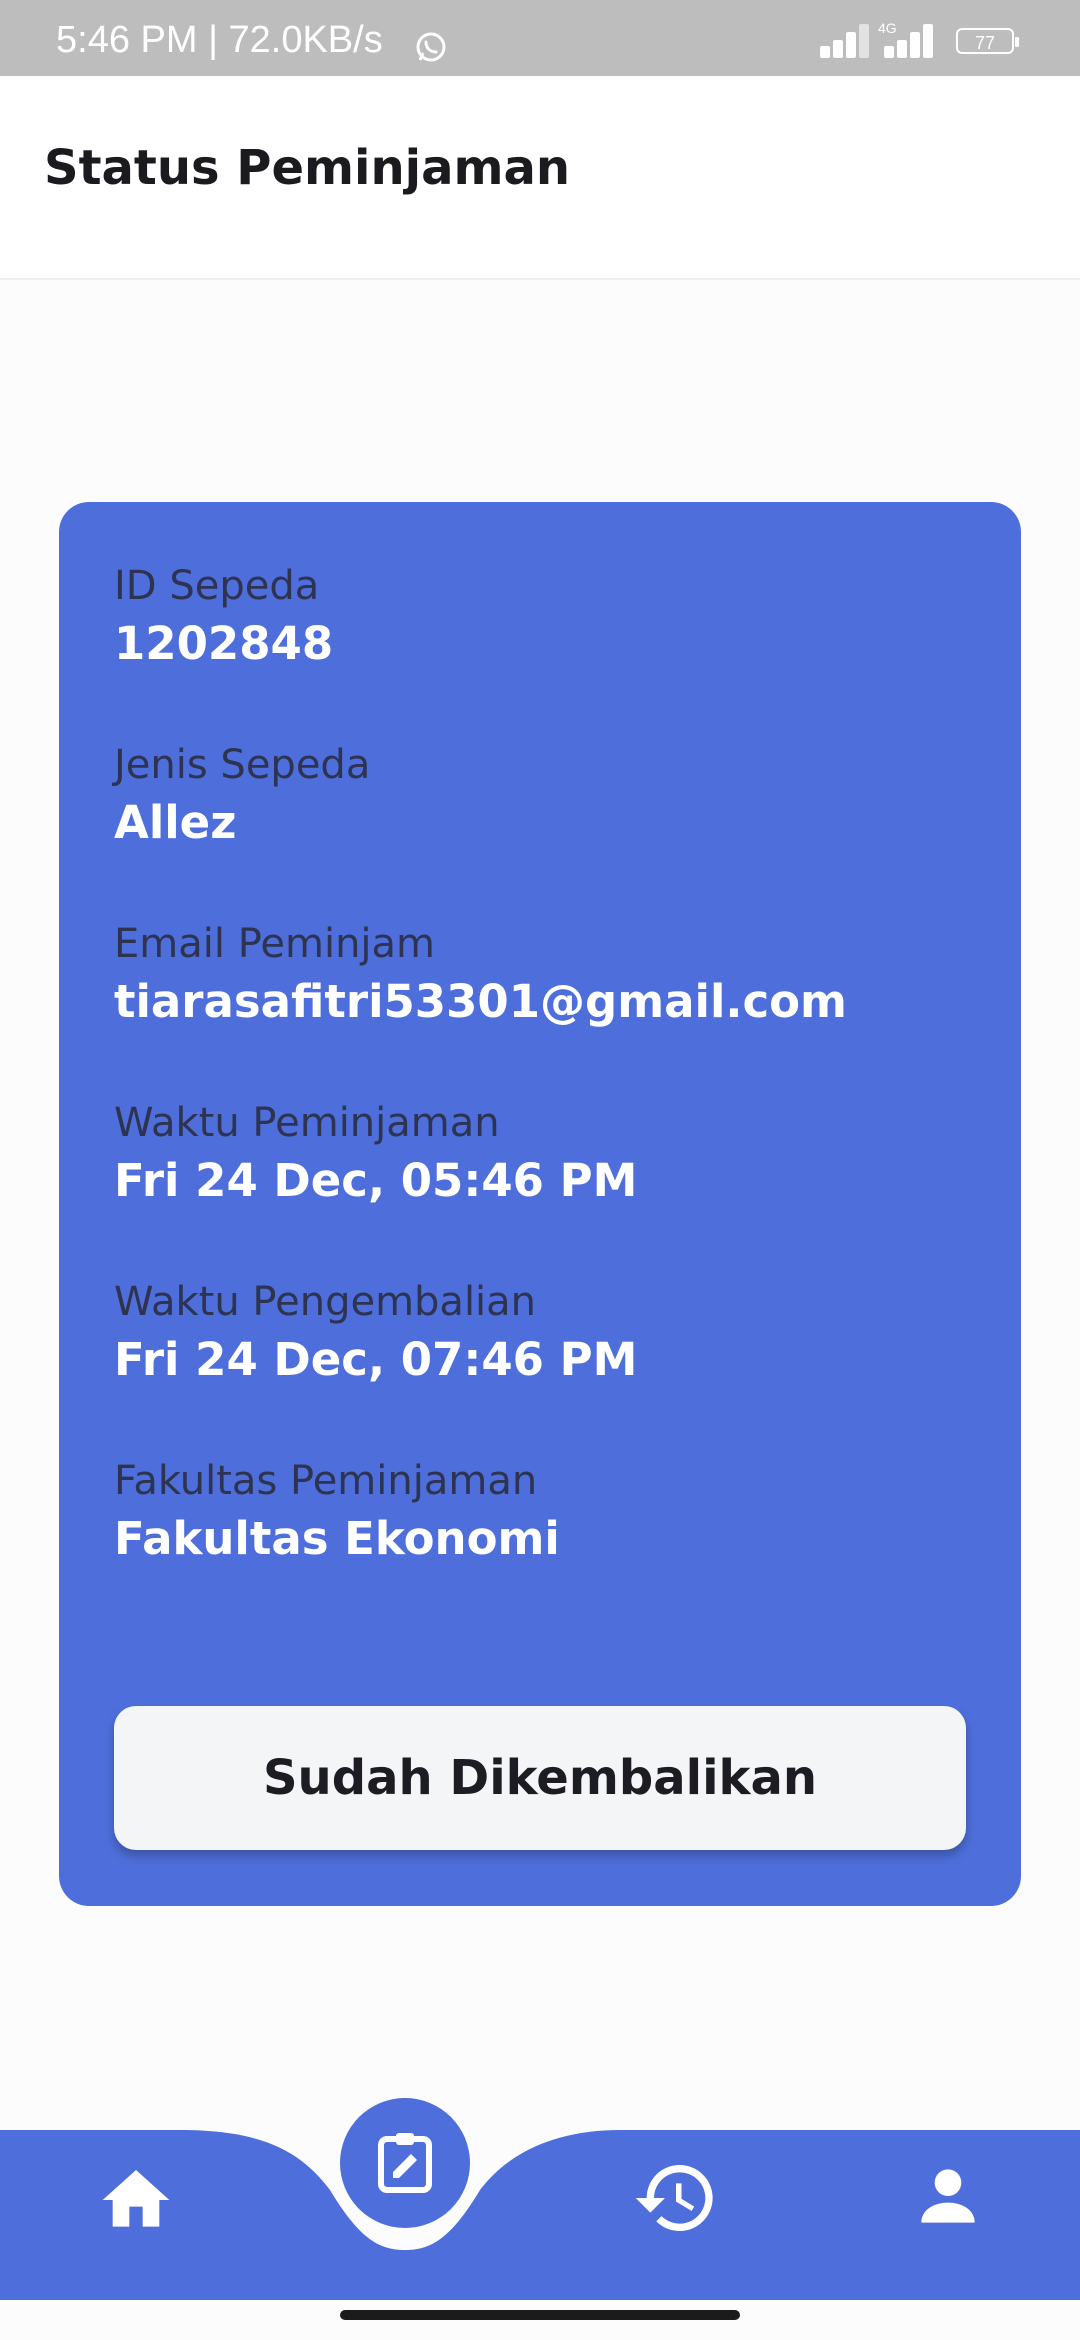  I want to click on field-value: tiarasafitri53301@gmail.com, so click(480, 1001).